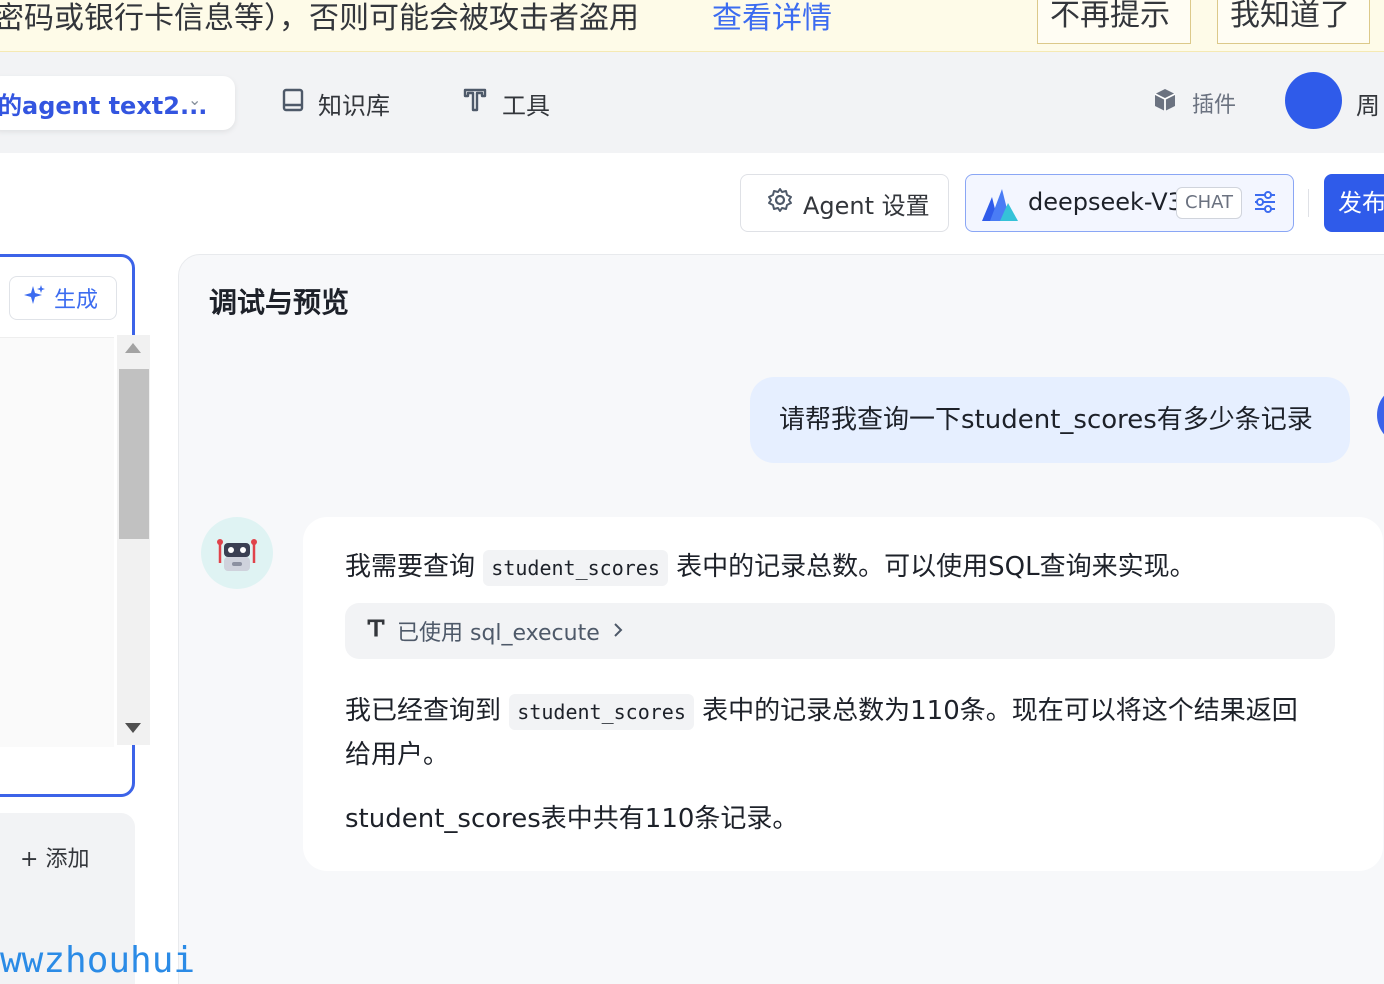 The width and height of the screenshot is (1384, 984). Describe the element at coordinates (1354, 203) in the screenshot. I see `publish-button: 发布` at that location.